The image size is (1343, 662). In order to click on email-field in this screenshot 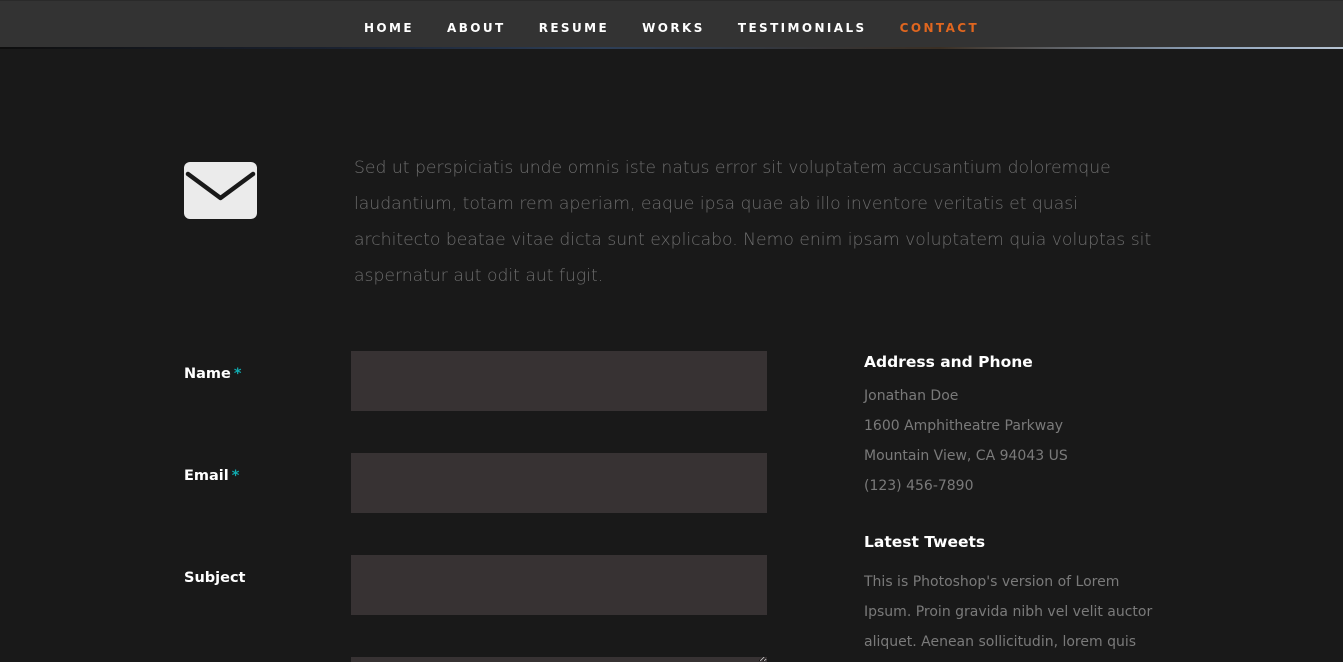, I will do `click(559, 483)`.